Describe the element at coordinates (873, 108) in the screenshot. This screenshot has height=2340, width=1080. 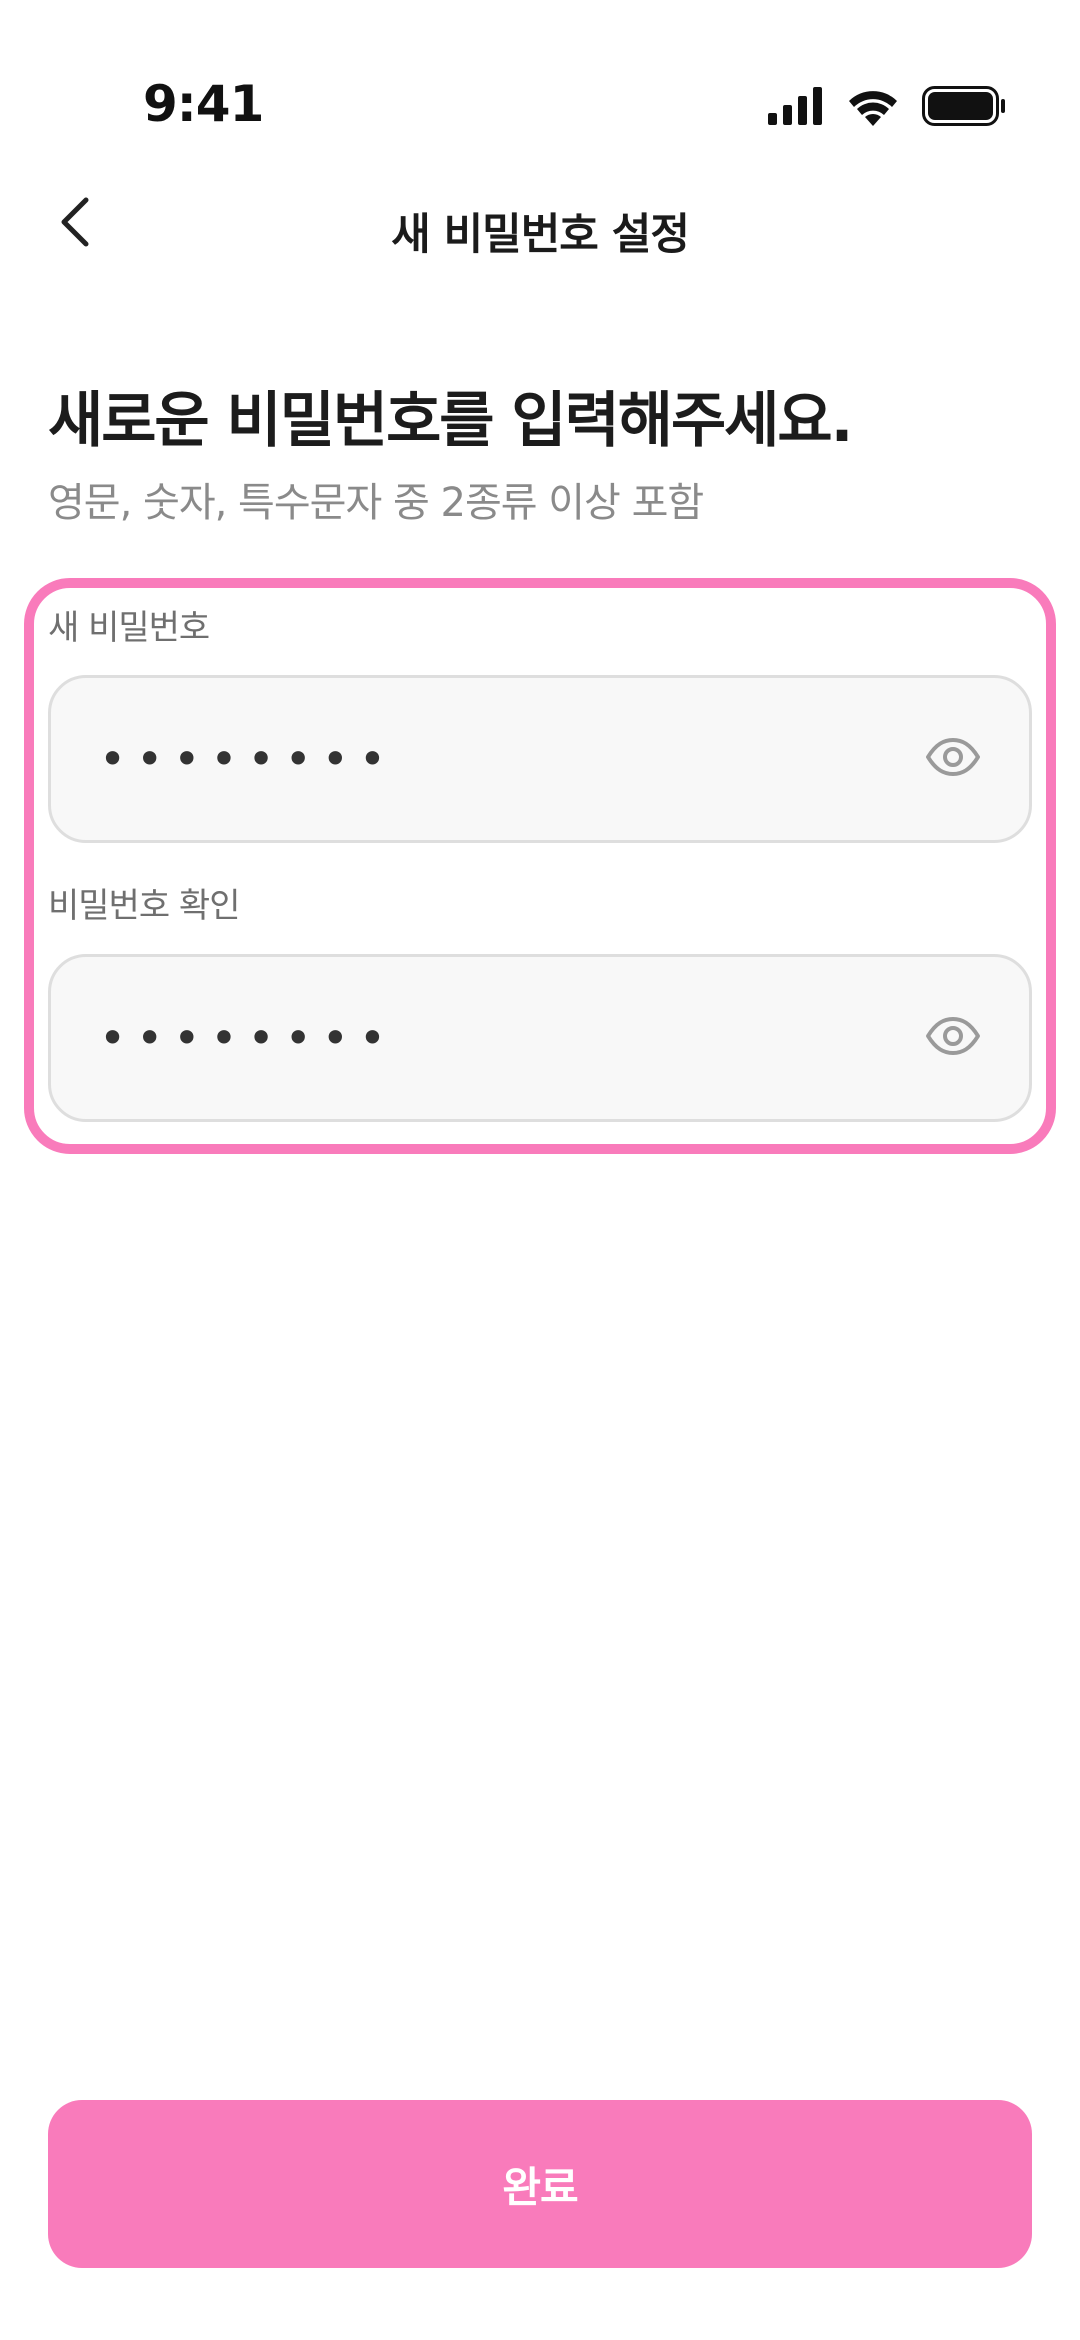
I see `wifi-icon` at that location.